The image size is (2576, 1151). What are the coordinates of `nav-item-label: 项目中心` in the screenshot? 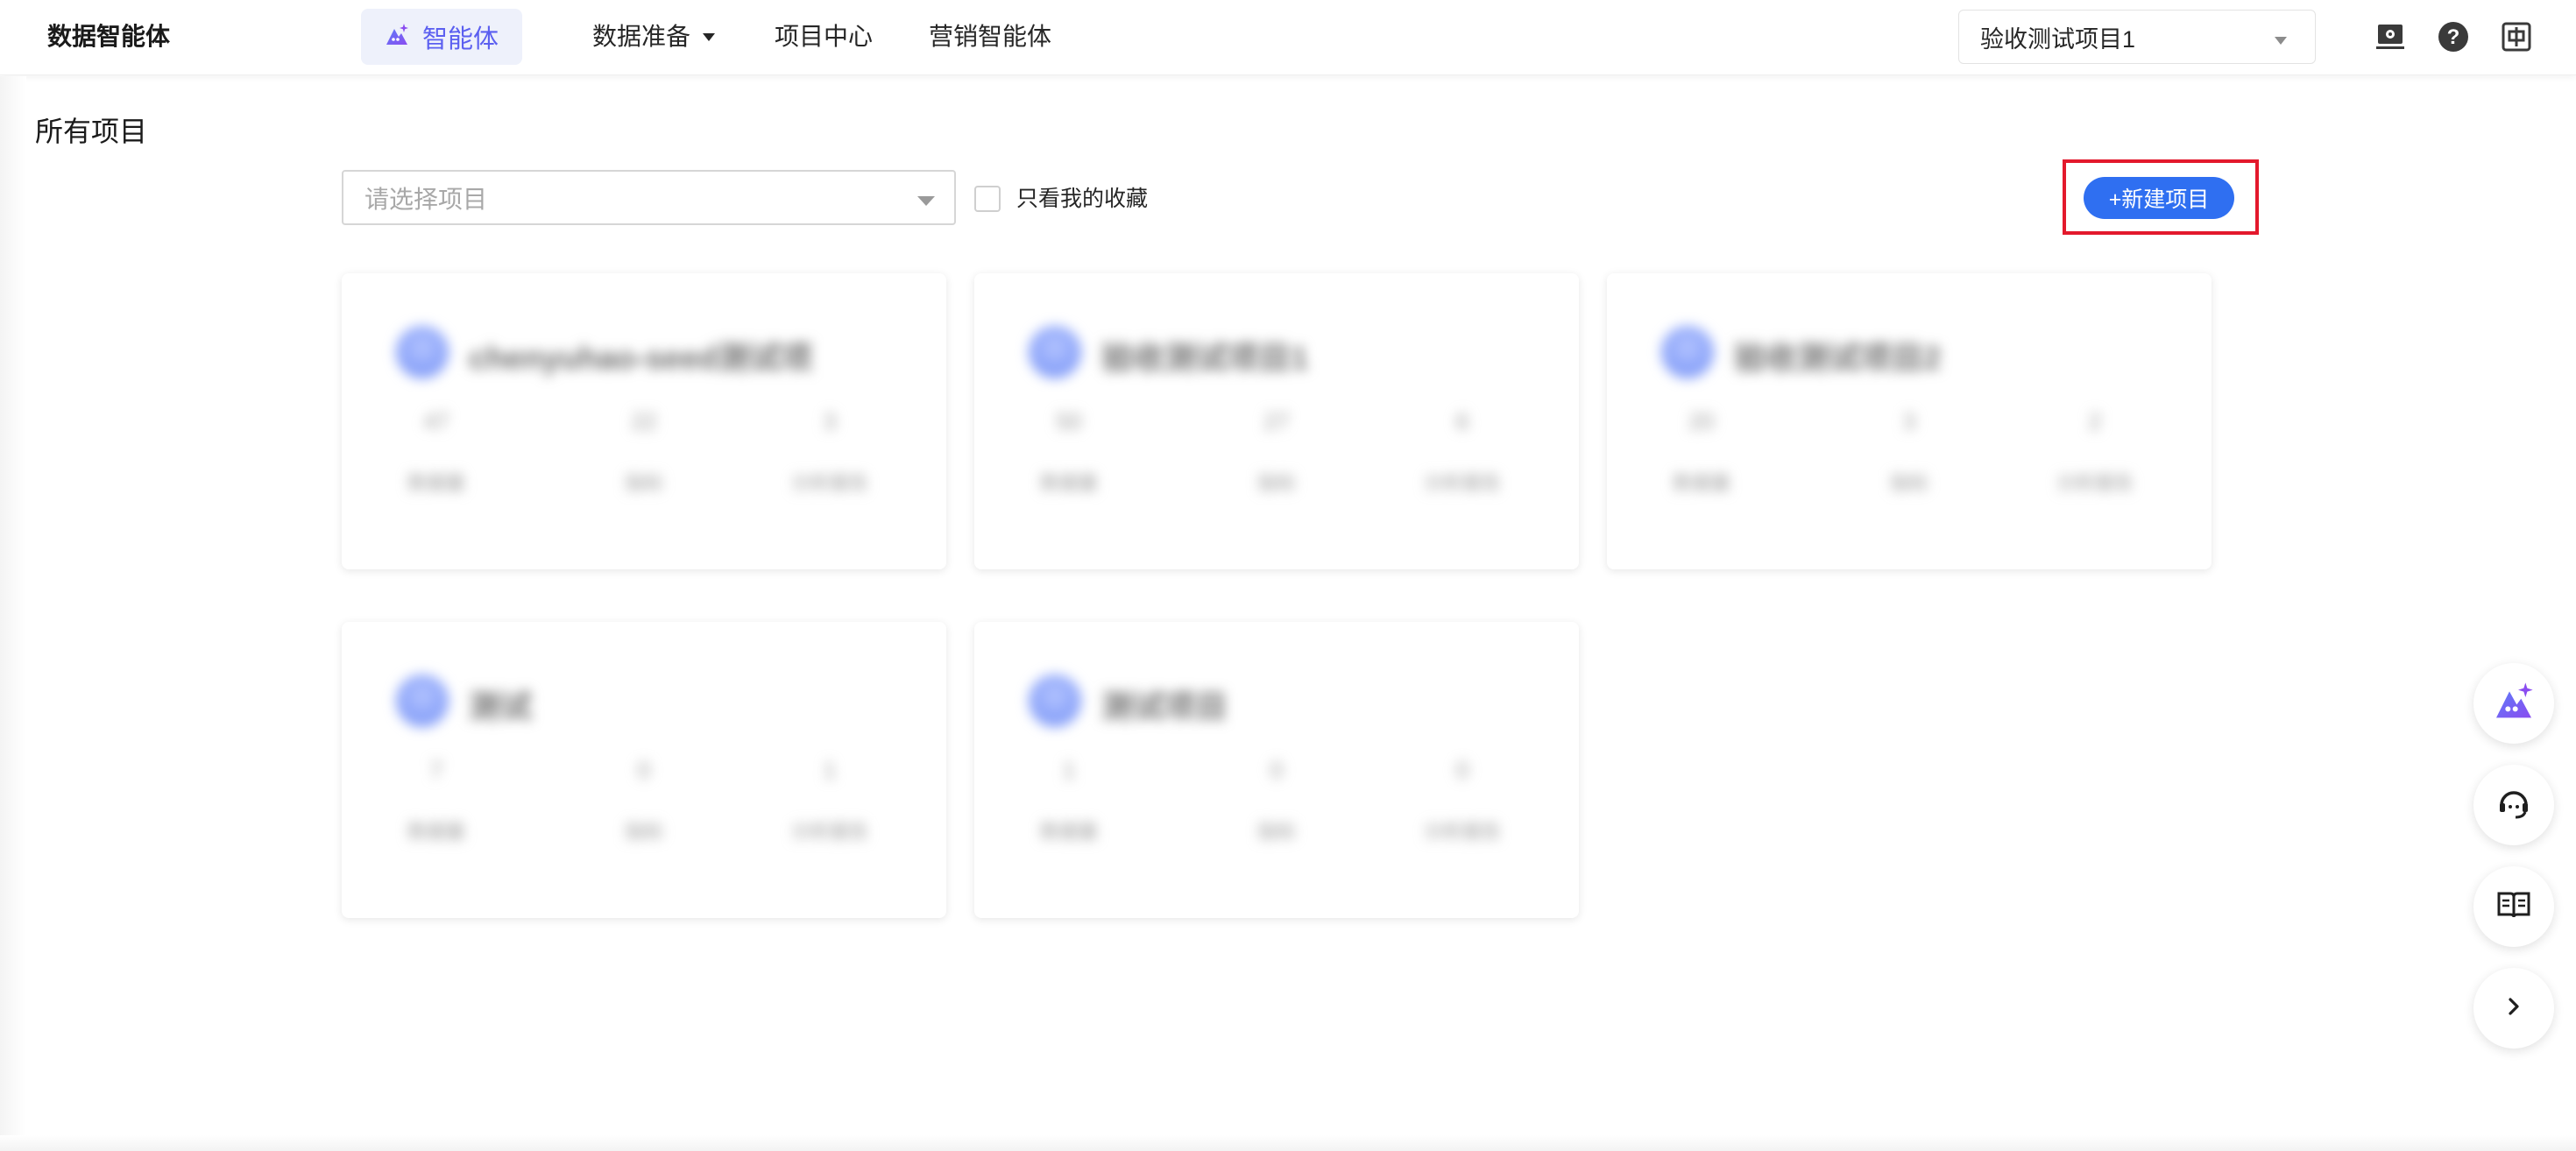 It's located at (824, 36).